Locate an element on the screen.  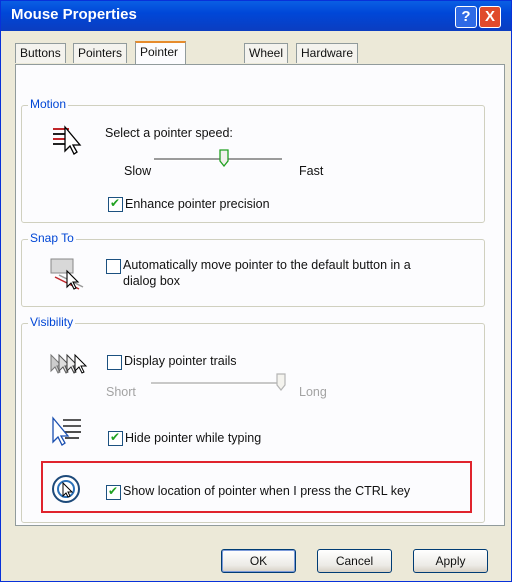
close-button: X is located at coordinates (490, 17).